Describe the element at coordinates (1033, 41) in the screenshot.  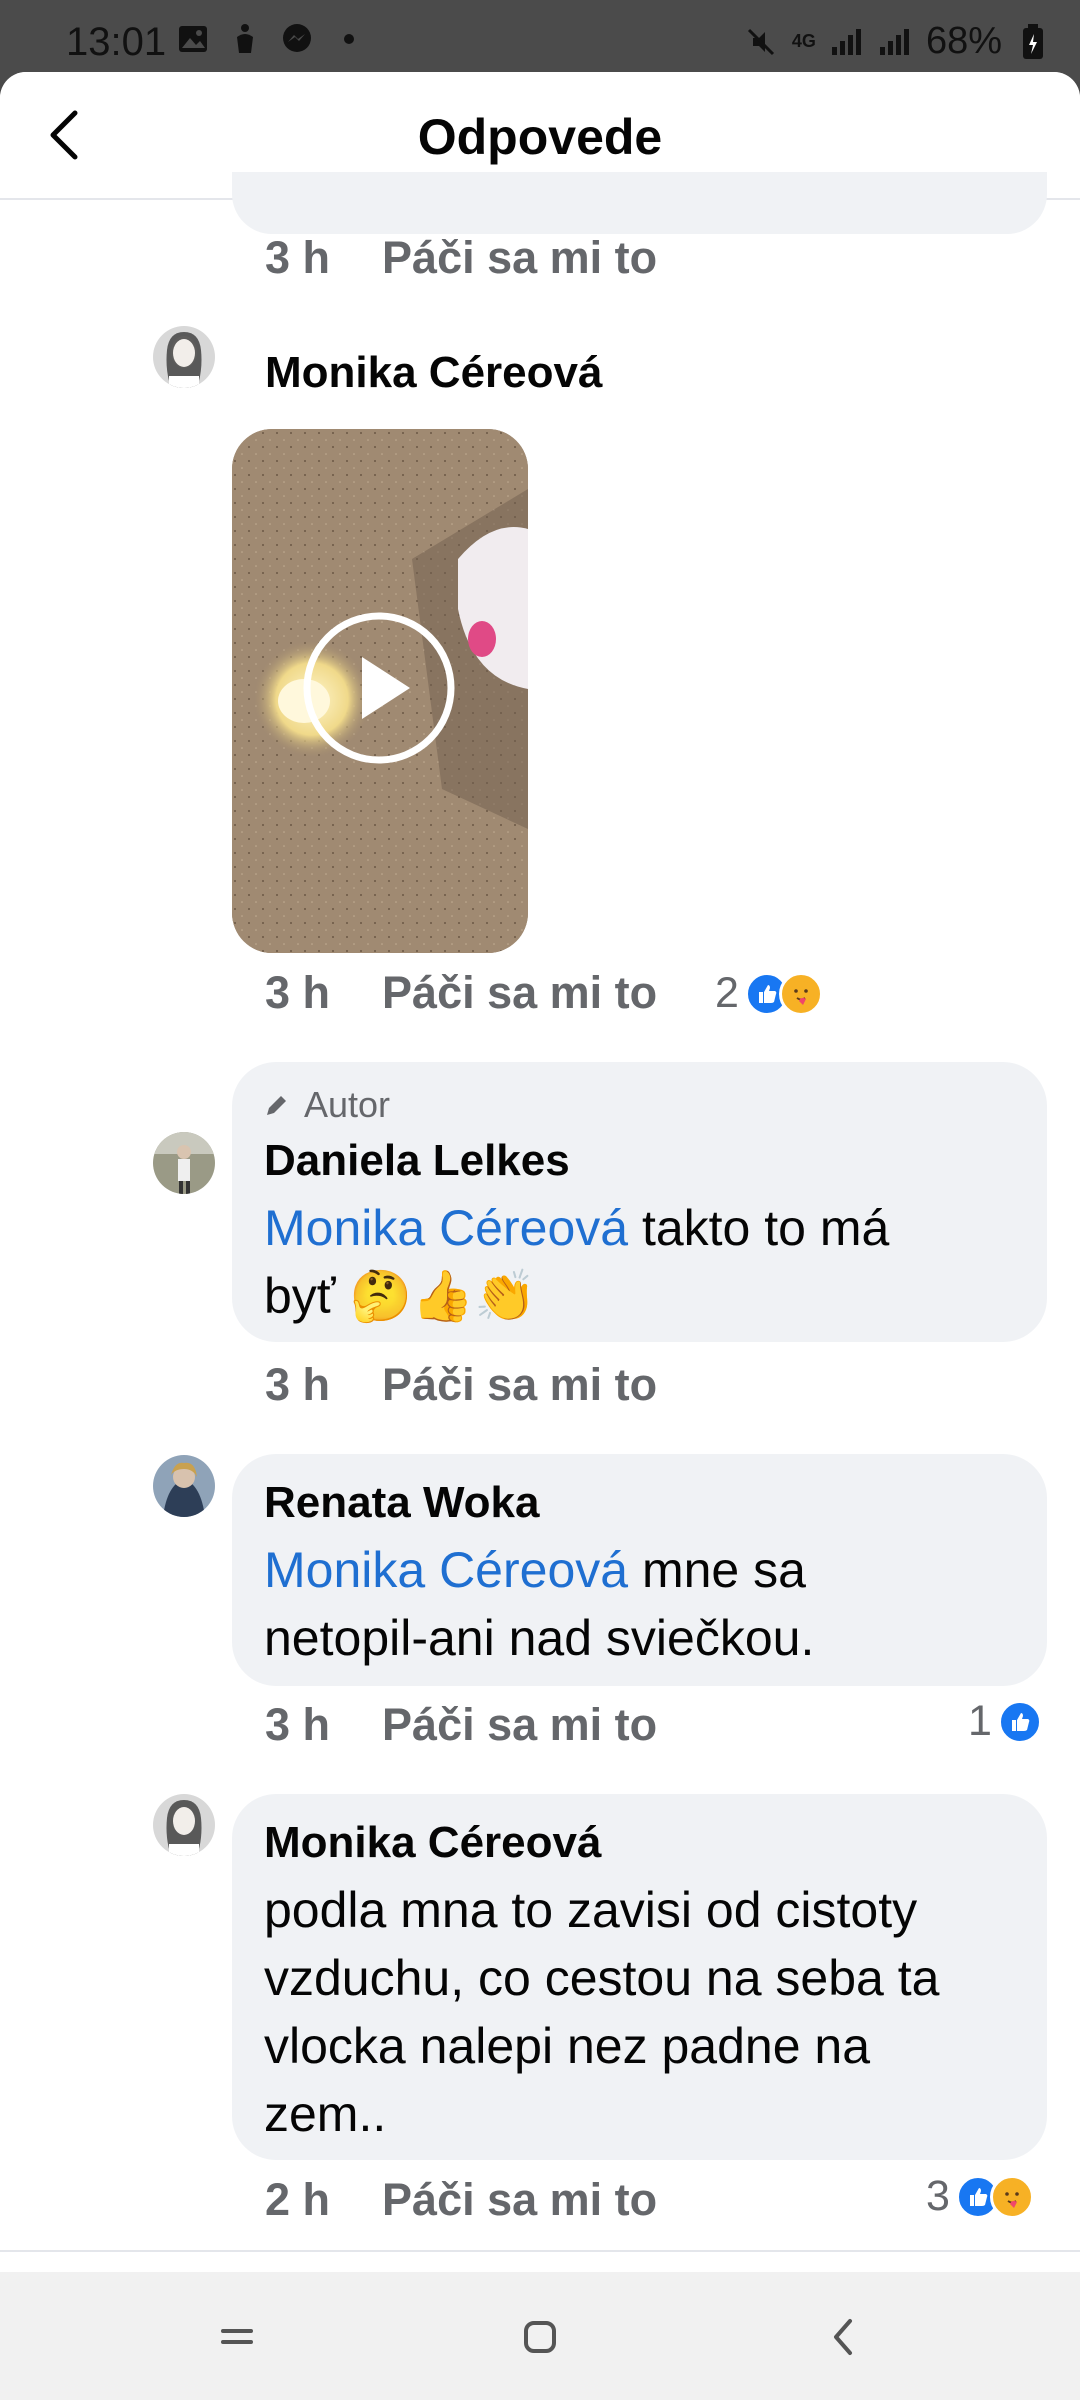
I see `battery-icon` at that location.